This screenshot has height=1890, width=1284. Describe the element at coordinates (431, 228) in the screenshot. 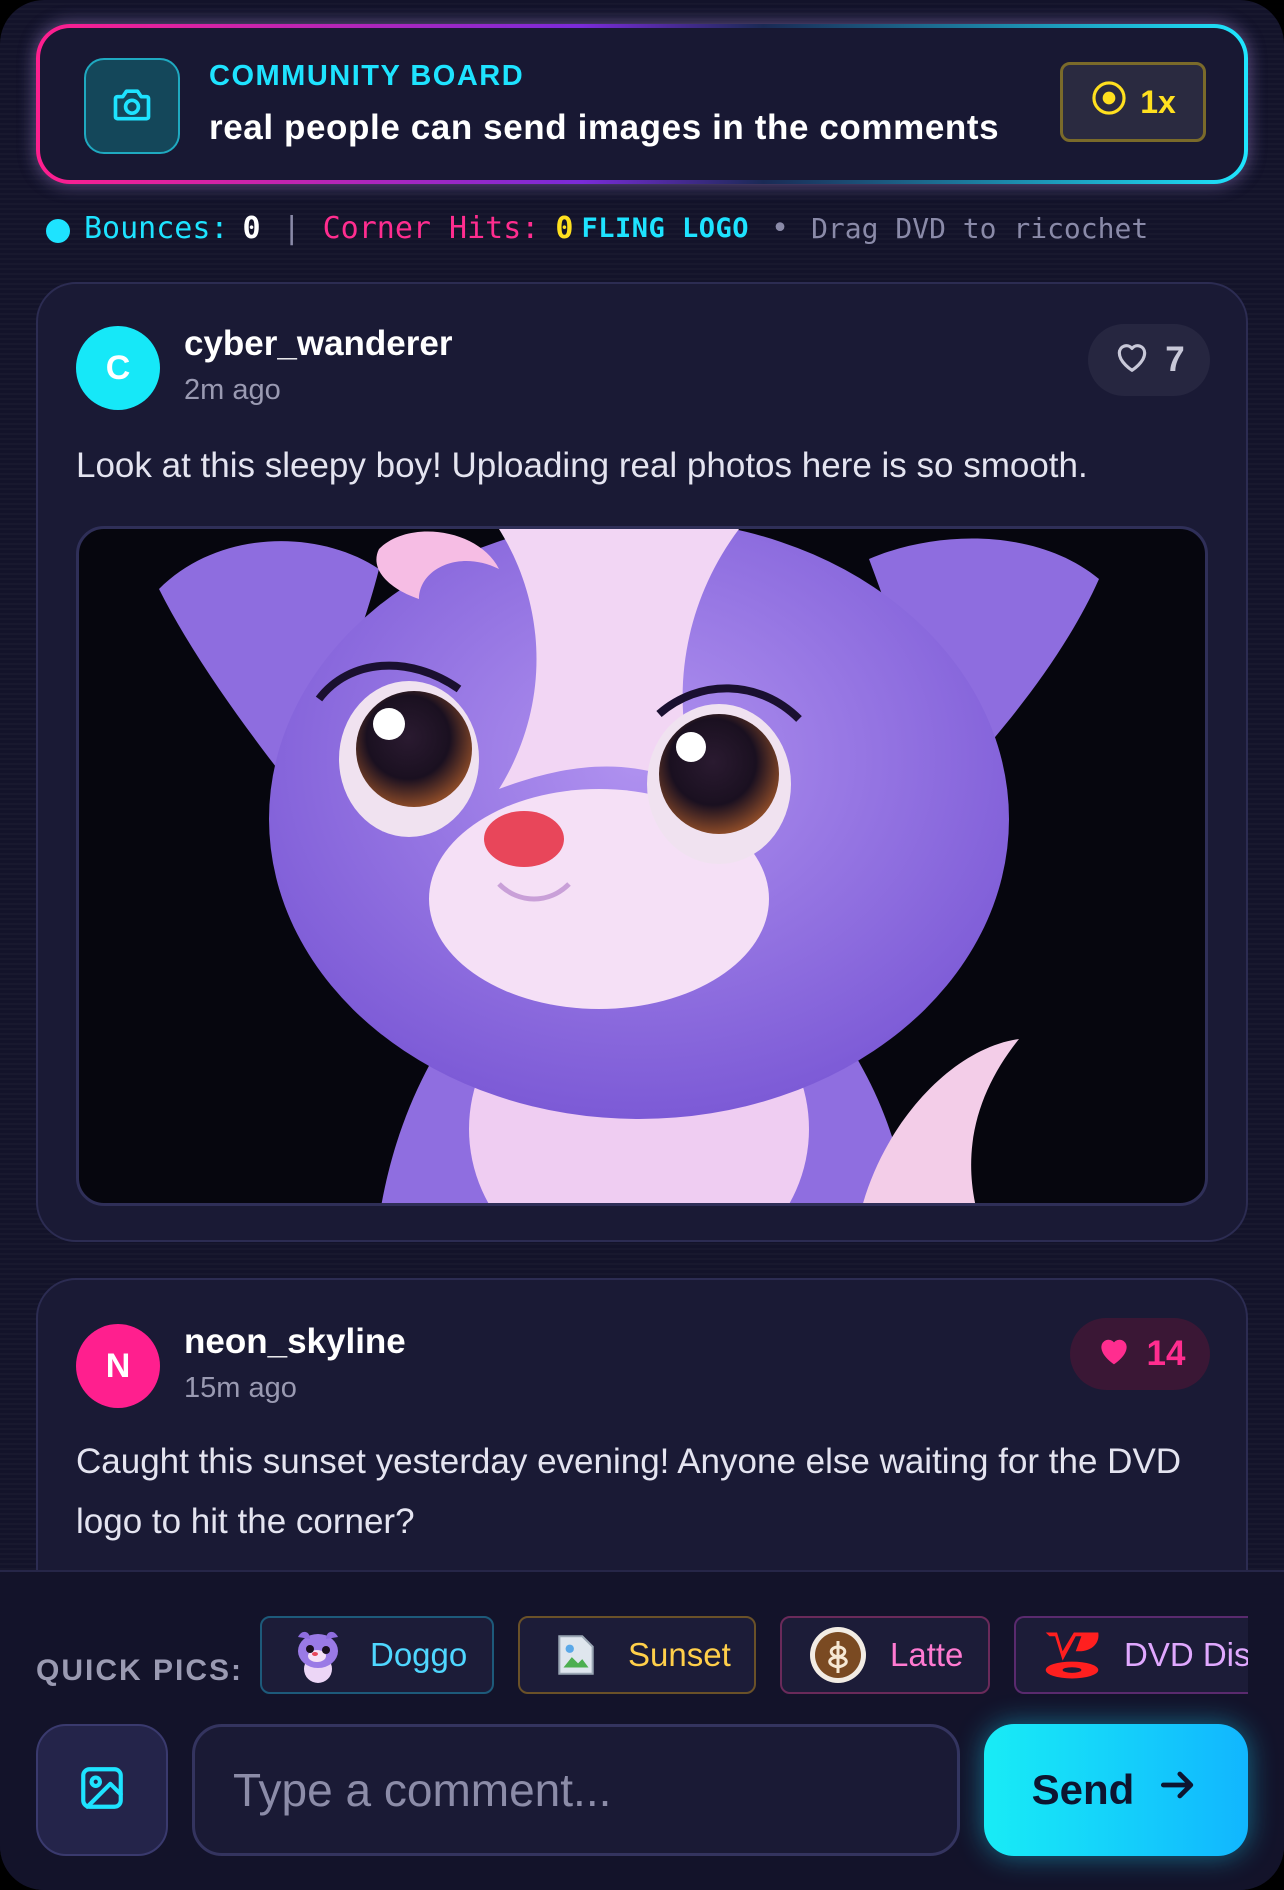

I see `corner-hits-label: Corner Hits:` at that location.